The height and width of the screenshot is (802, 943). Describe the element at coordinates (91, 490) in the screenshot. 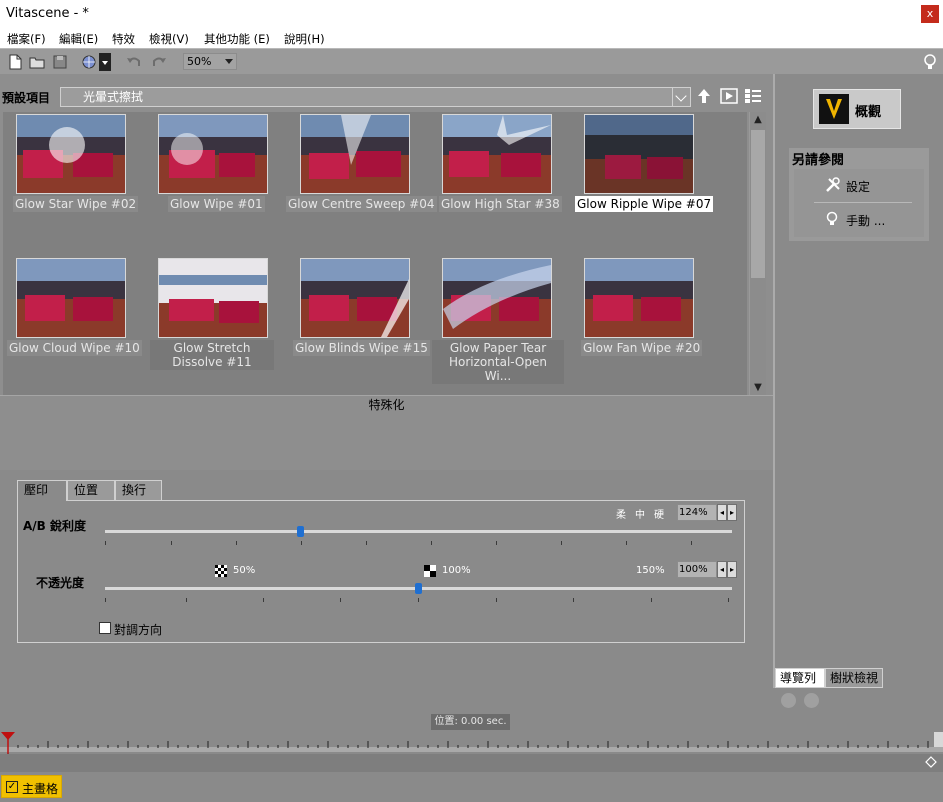

I see `tab-position: 位置` at that location.